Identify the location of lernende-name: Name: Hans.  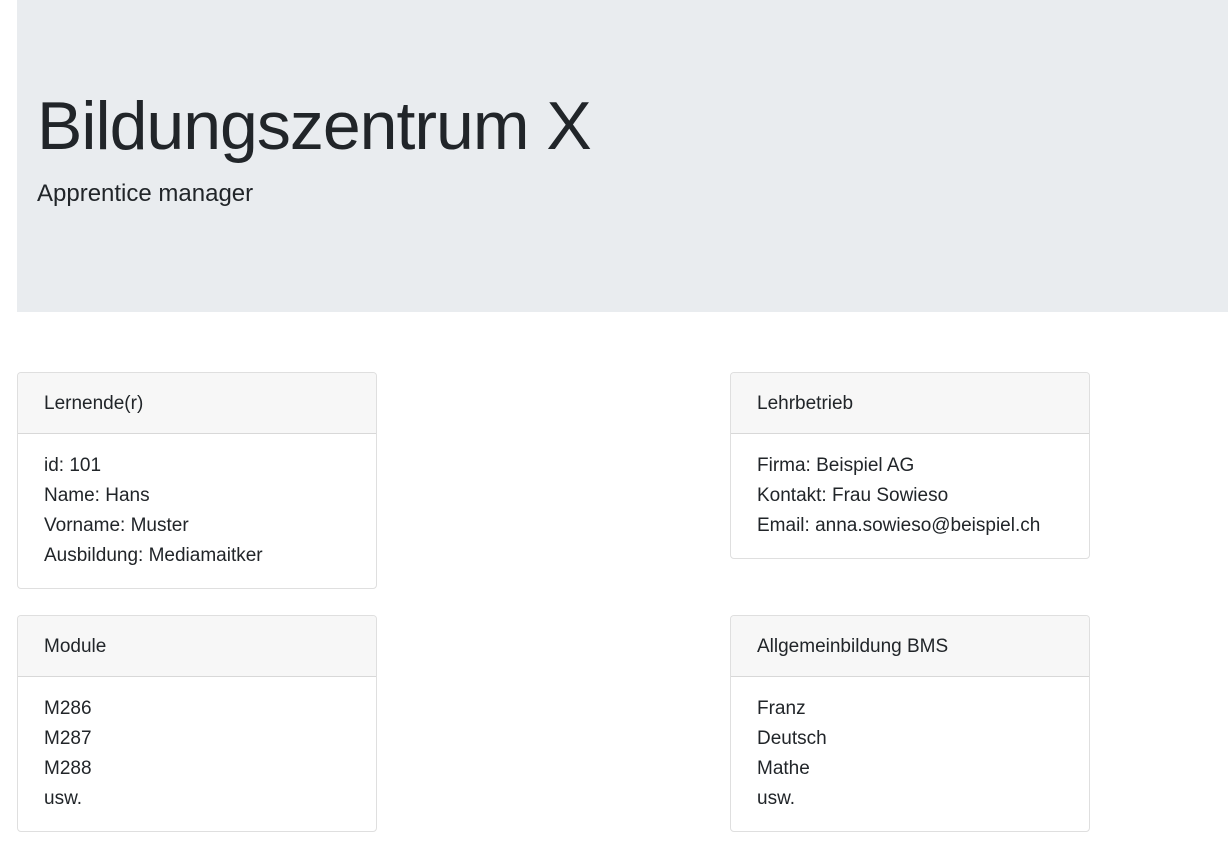
(97, 495).